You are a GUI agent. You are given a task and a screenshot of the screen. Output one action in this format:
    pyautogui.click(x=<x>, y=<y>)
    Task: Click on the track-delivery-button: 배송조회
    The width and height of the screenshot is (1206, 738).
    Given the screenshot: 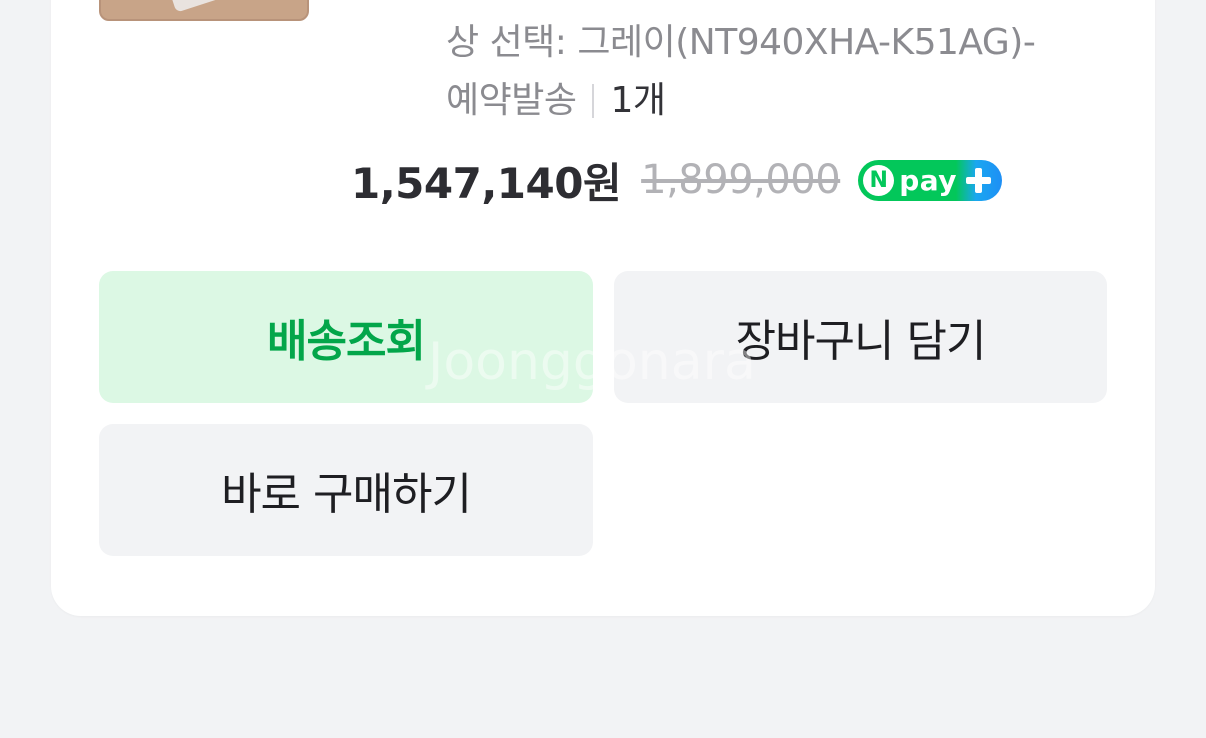 What is the action you would take?
    pyautogui.click(x=346, y=337)
    